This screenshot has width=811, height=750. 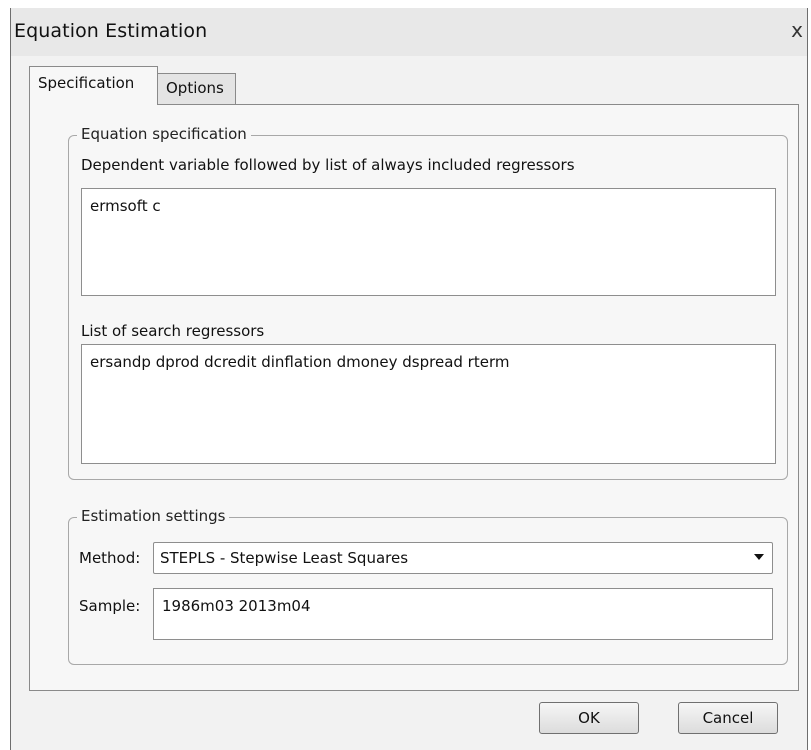 I want to click on method-label: Method:, so click(x=110, y=558).